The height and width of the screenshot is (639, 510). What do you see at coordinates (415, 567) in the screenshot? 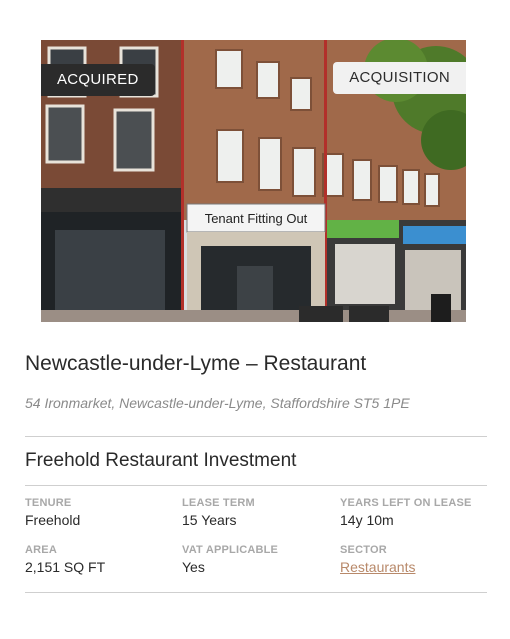
I see `sector-link: Restaurants` at bounding box center [415, 567].